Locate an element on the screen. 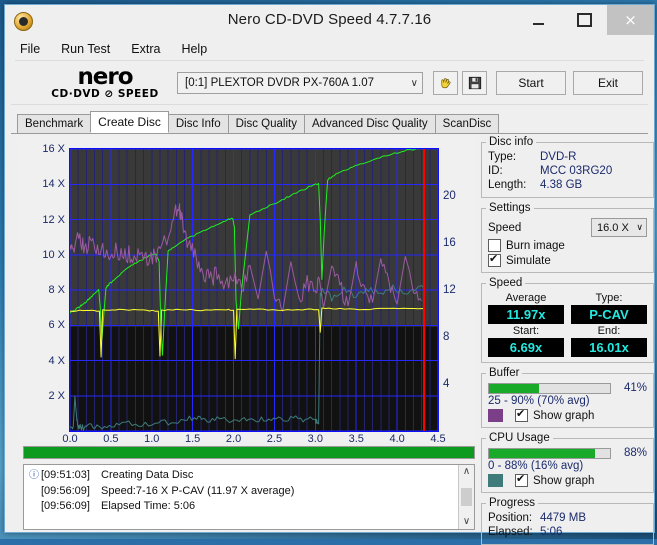  close-icon: × is located at coordinates (630, 19).